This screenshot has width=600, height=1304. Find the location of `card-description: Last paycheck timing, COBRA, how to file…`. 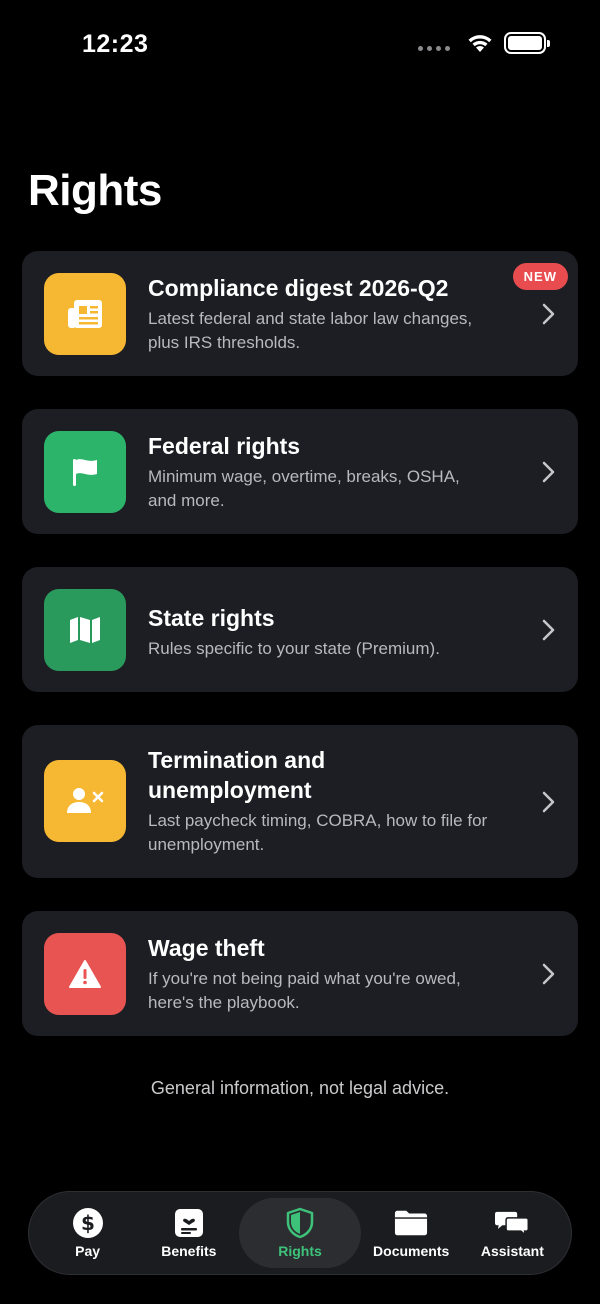

card-description: Last paycheck timing, COBRA, how to file… is located at coordinates (318, 832).